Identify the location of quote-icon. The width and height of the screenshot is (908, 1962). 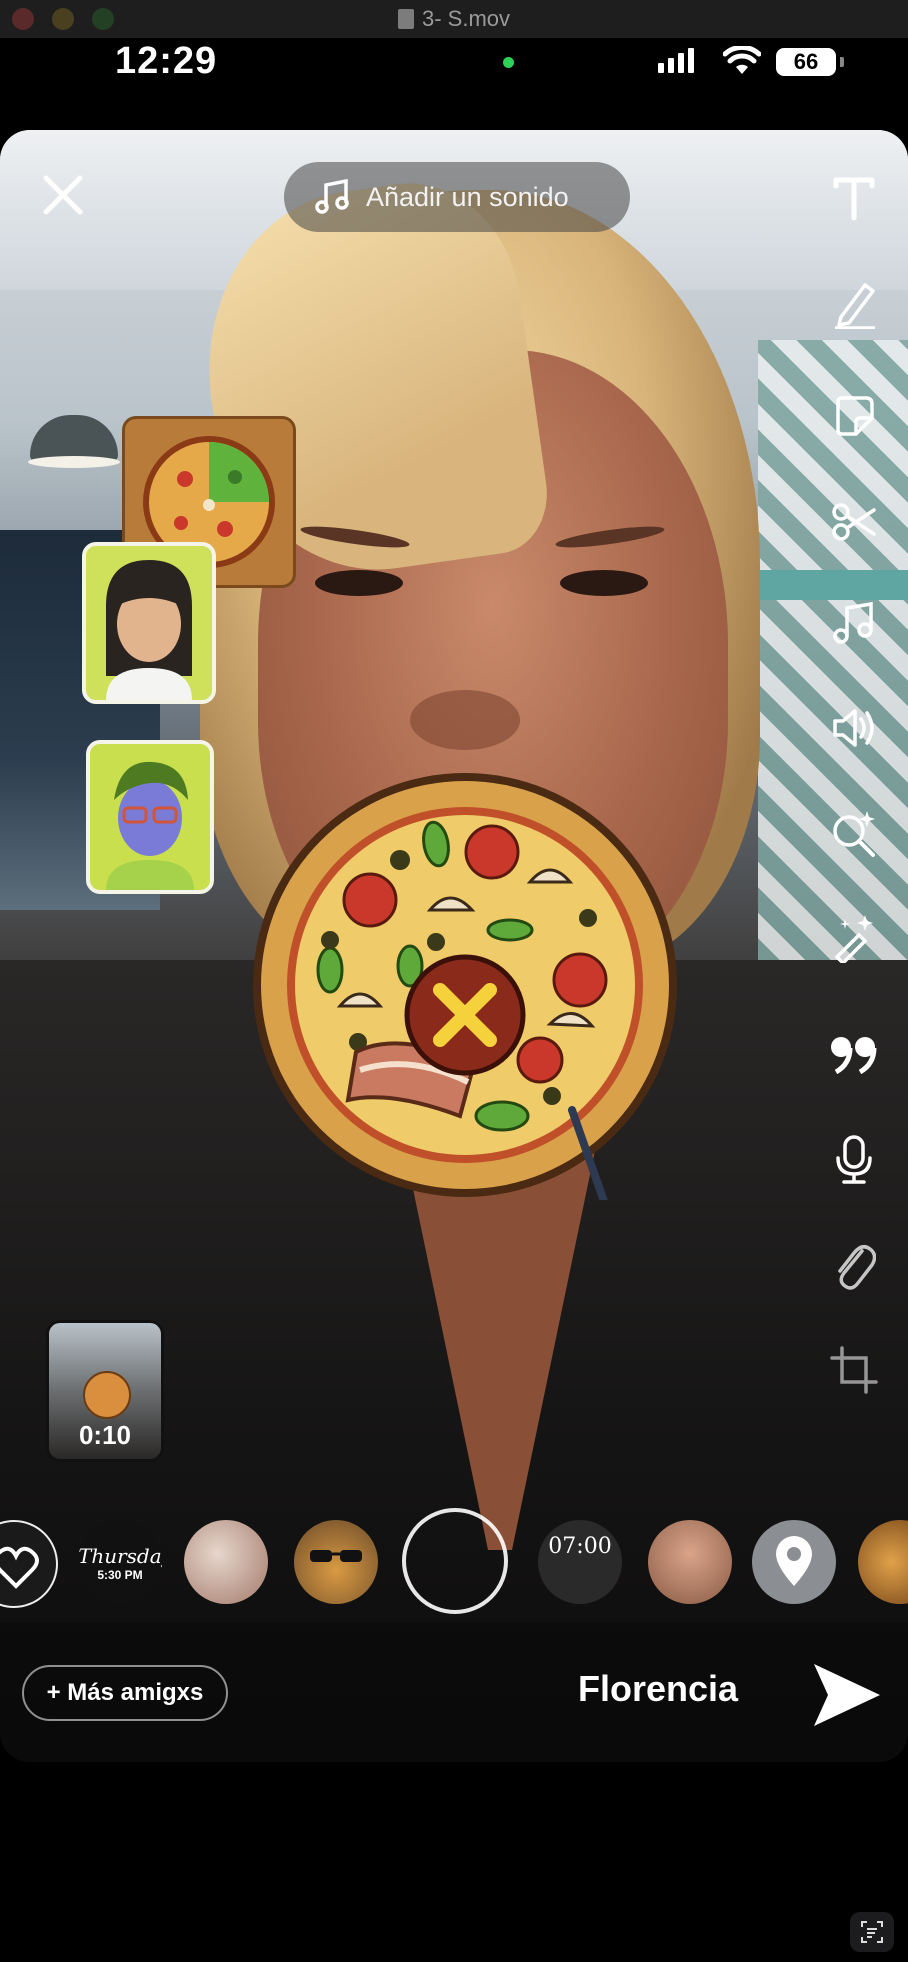
(854, 1055).